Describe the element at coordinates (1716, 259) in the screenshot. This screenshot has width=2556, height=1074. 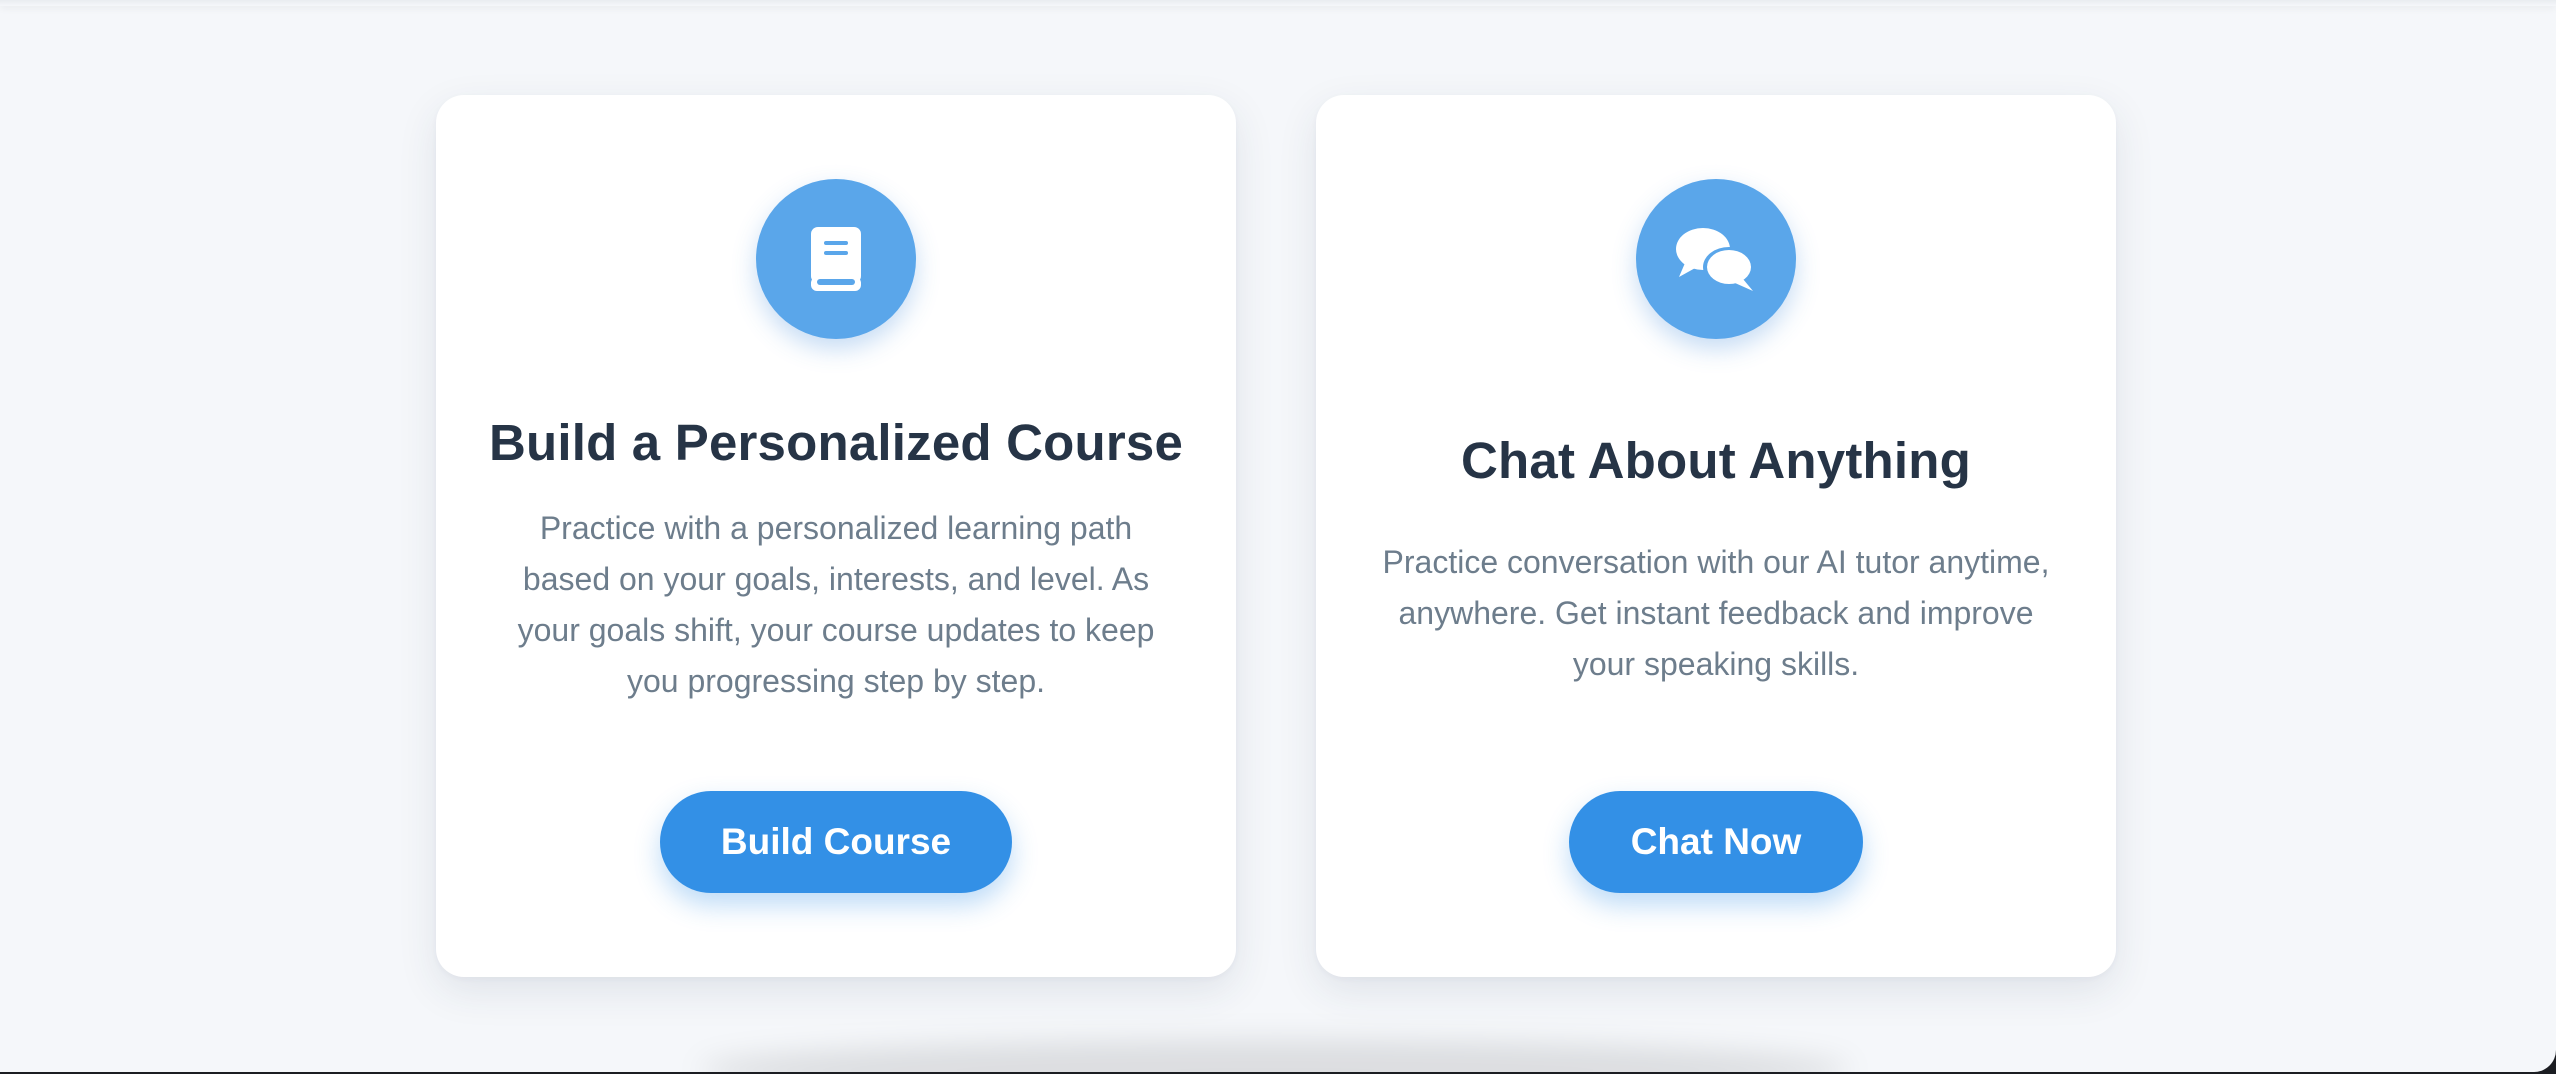
I see `chat-bubbles-icon` at that location.